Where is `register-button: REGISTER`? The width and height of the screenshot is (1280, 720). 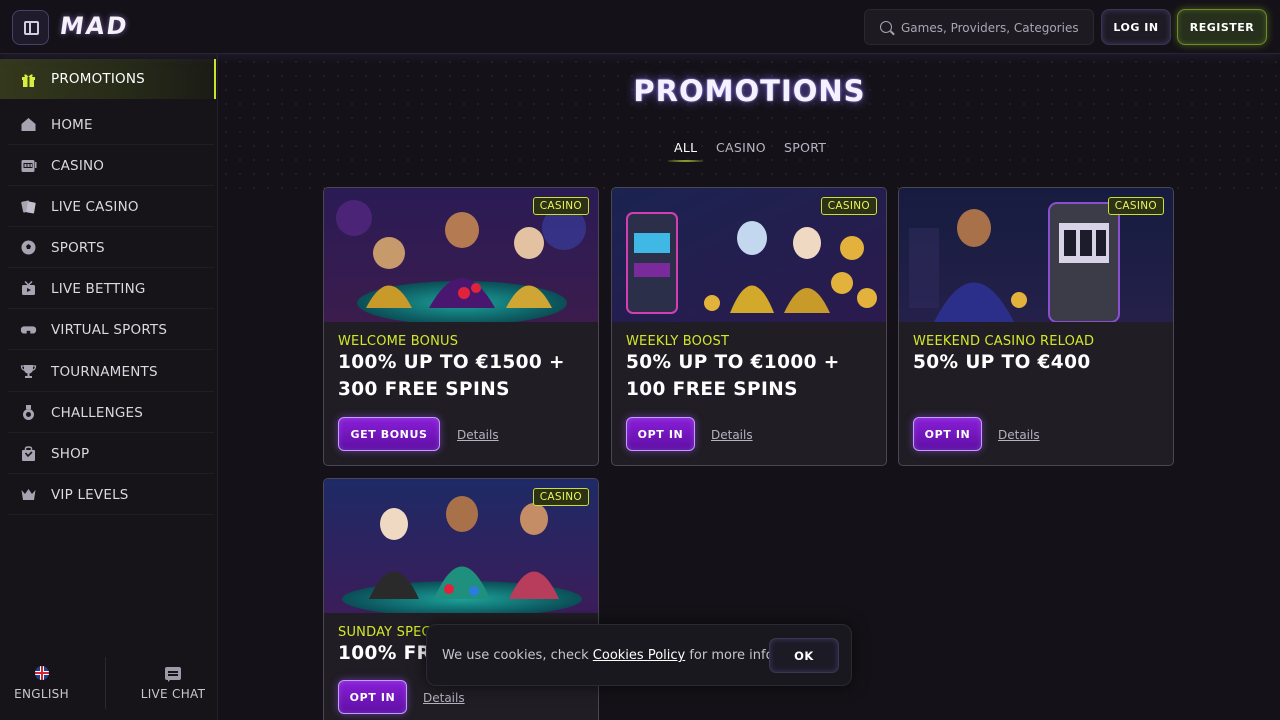
register-button: REGISTER is located at coordinates (1222, 27).